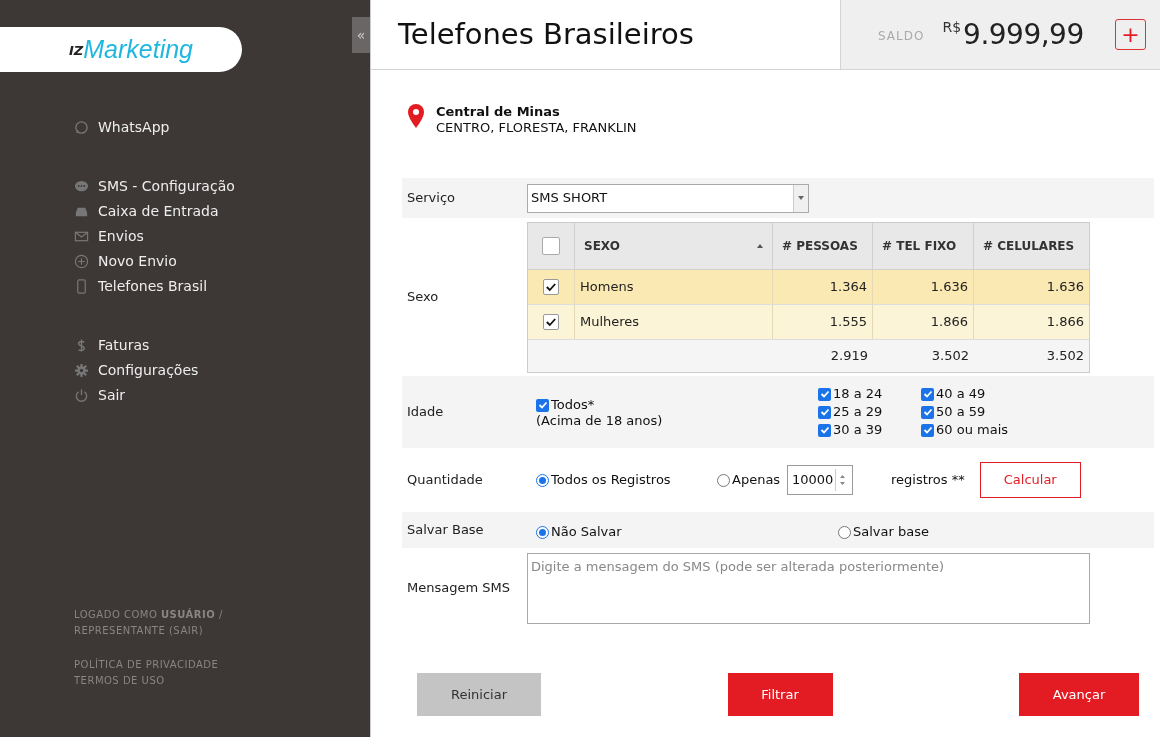 The image size is (1160, 737). Describe the element at coordinates (81, 127) in the screenshot. I see `chat-bubble-icon` at that location.